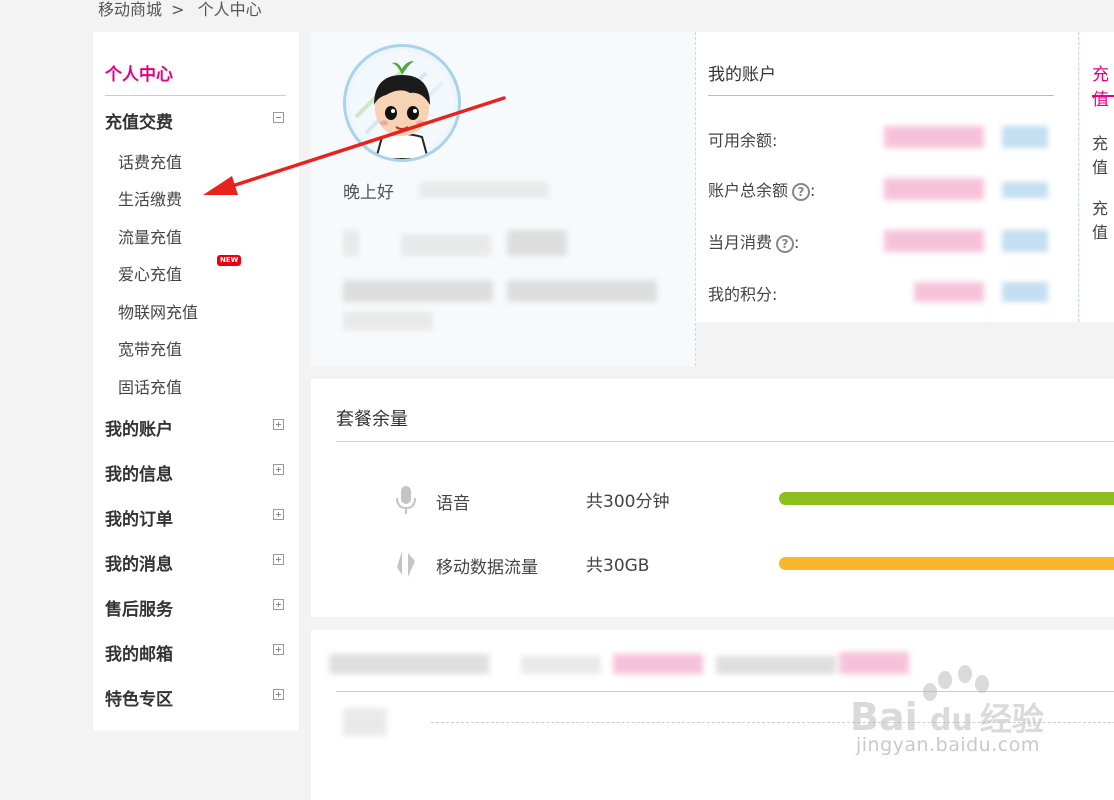 The width and height of the screenshot is (1114, 800). I want to click on cartoon-avatar-icon, so click(402, 105).